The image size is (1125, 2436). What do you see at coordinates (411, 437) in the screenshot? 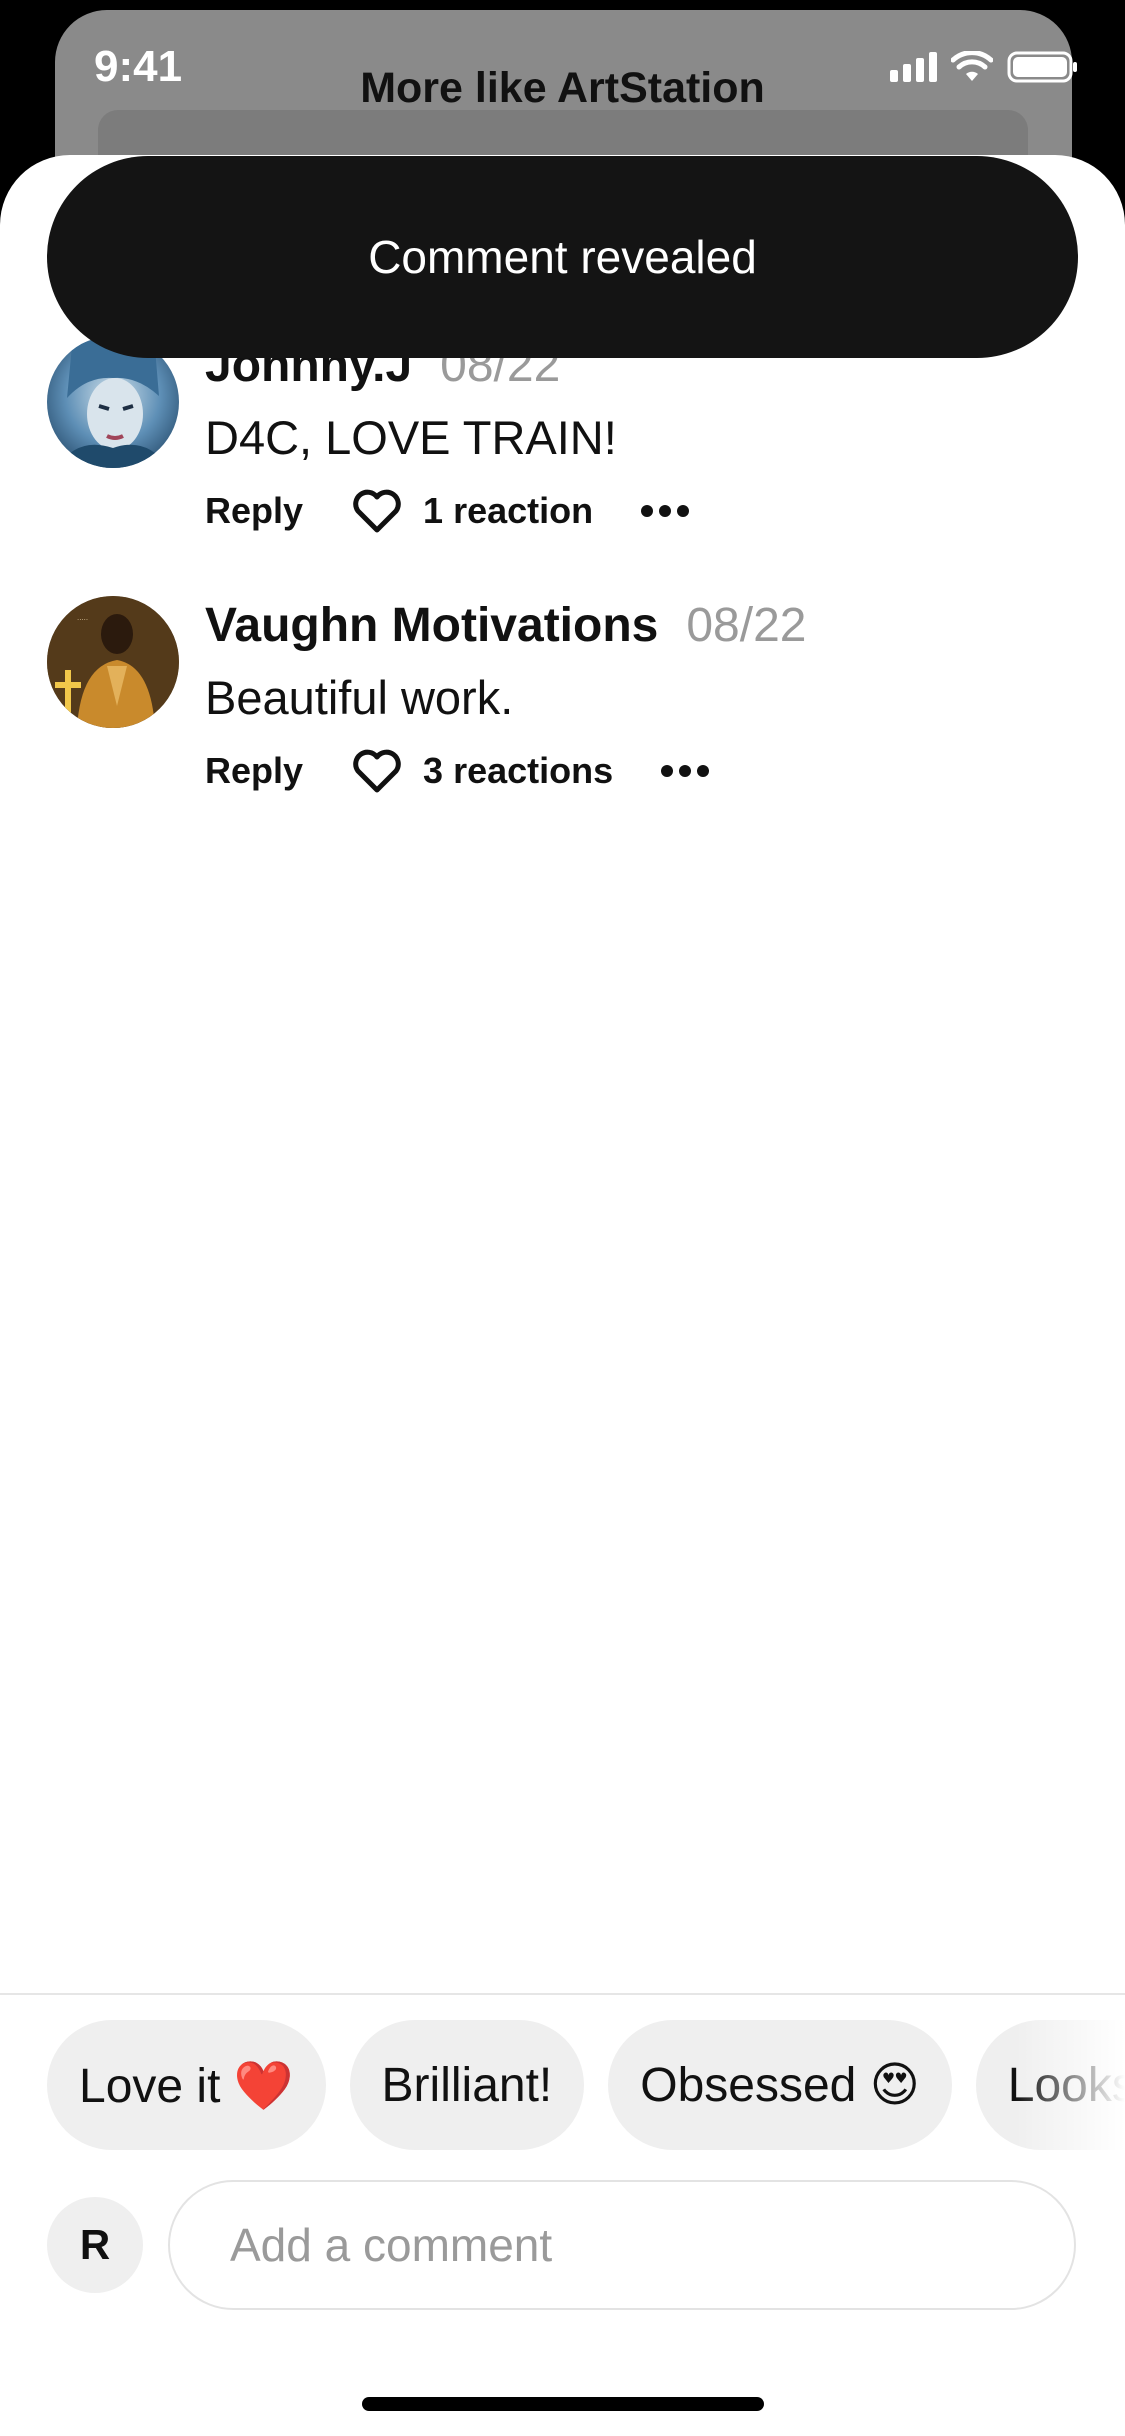
I see `comment-text: D4C, LOVE TRAIN!` at bounding box center [411, 437].